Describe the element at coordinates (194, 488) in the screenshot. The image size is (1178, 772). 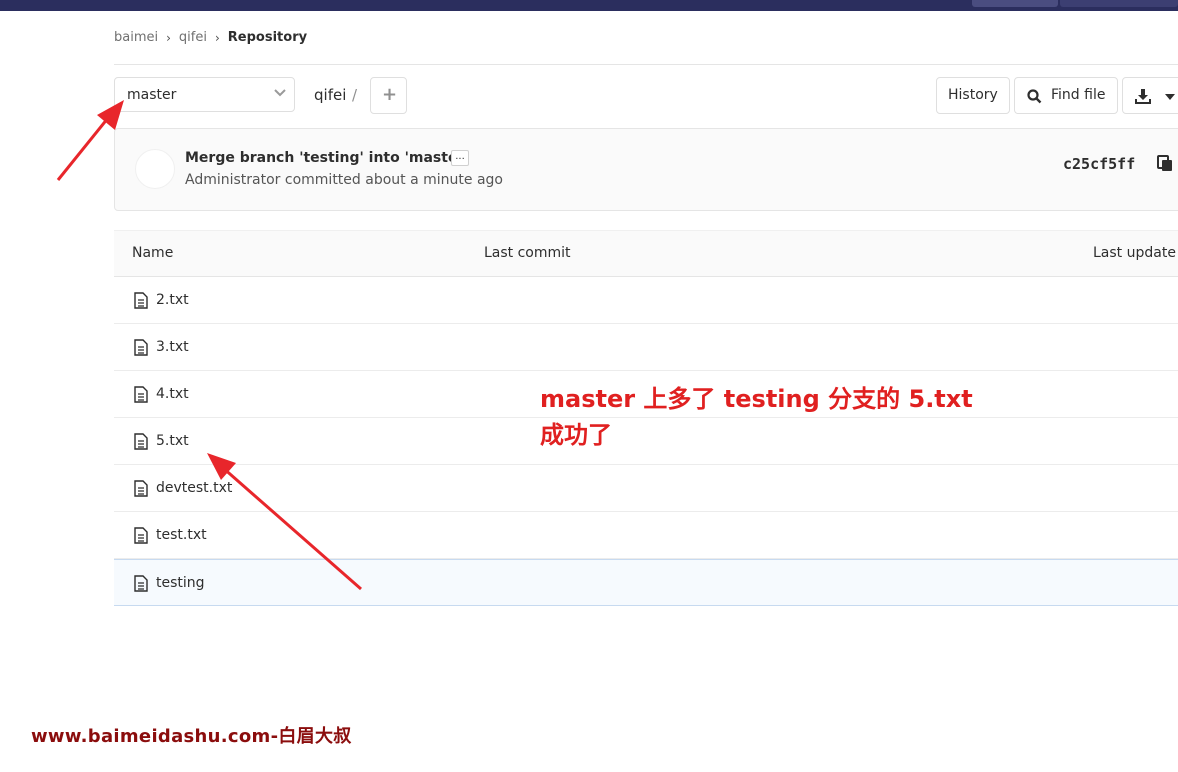
I see `file-name-link: devtest.txt` at that location.